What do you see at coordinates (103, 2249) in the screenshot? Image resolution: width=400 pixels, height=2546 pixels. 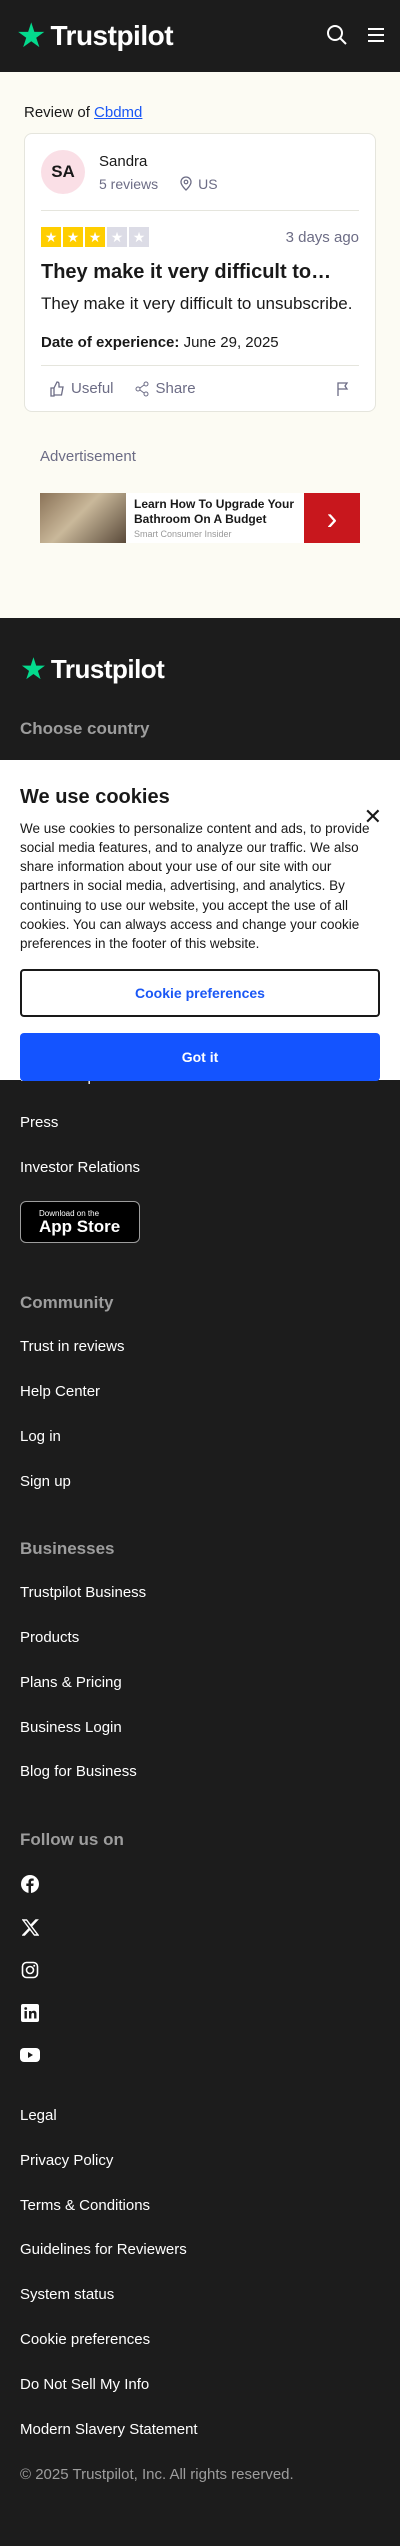 I see `footer-link: Guidelines for Reviewers` at bounding box center [103, 2249].